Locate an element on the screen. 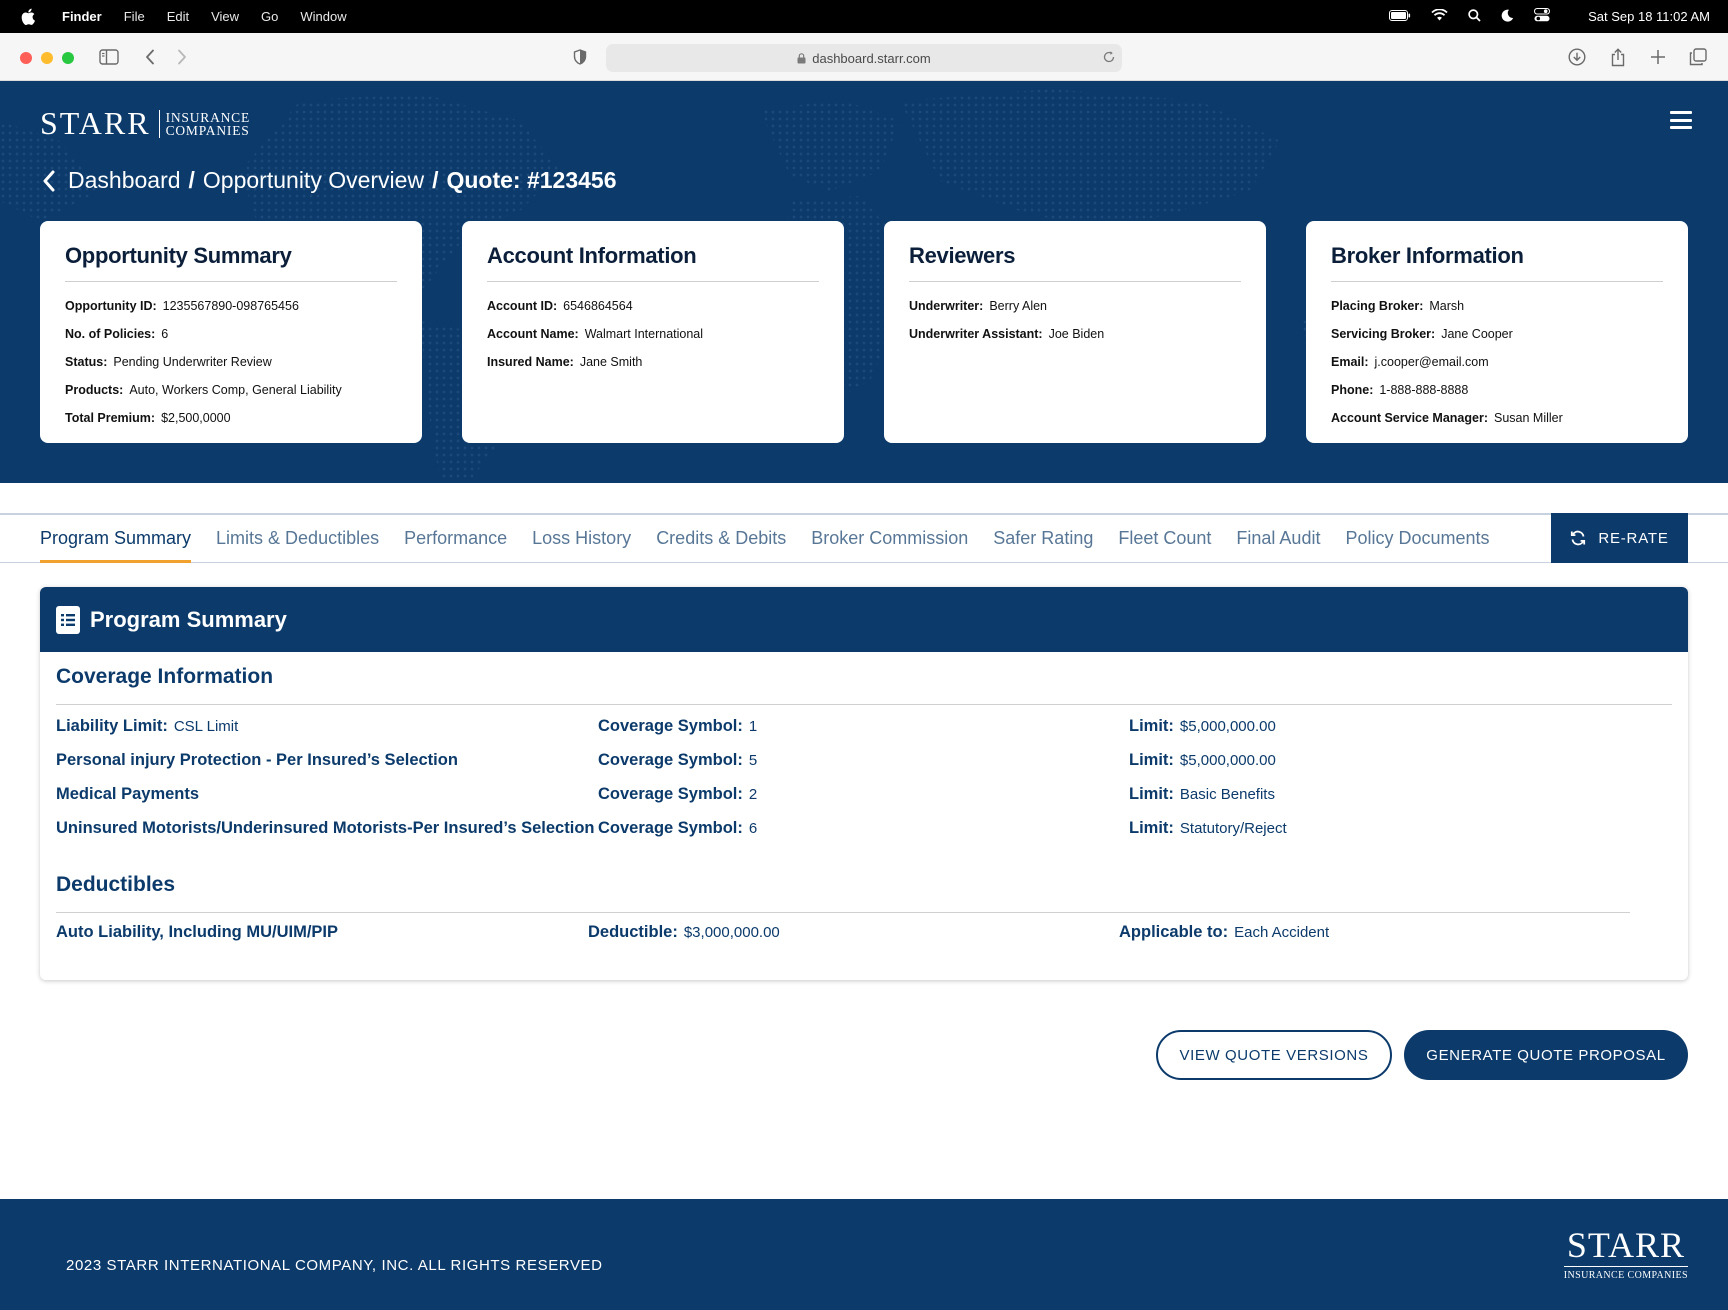  minimize-window-button is located at coordinates (47, 58).